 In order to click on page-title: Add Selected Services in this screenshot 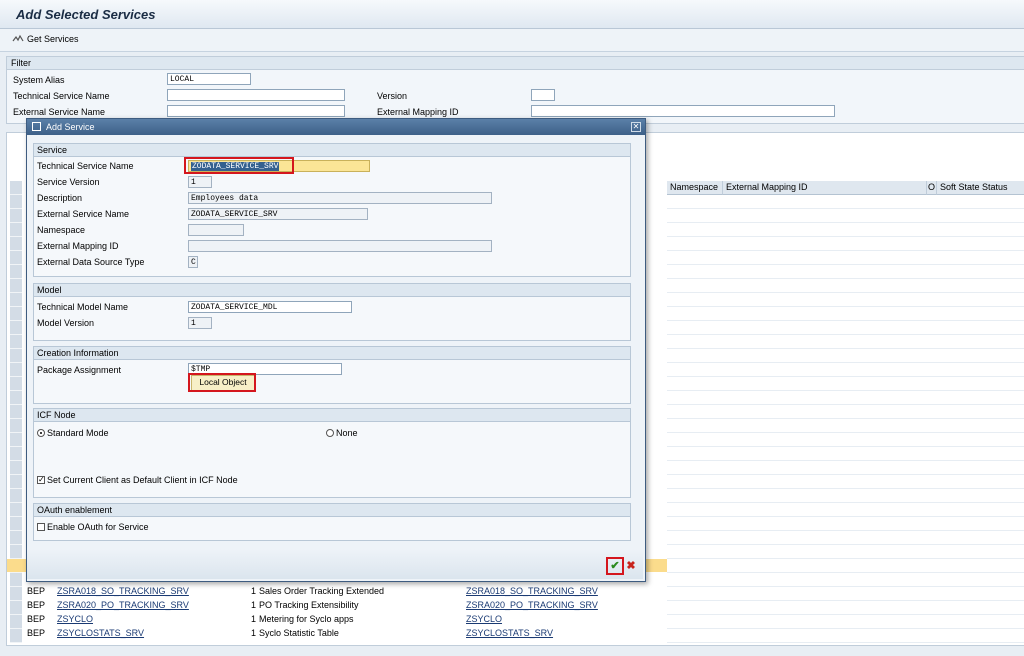, I will do `click(86, 14)`.